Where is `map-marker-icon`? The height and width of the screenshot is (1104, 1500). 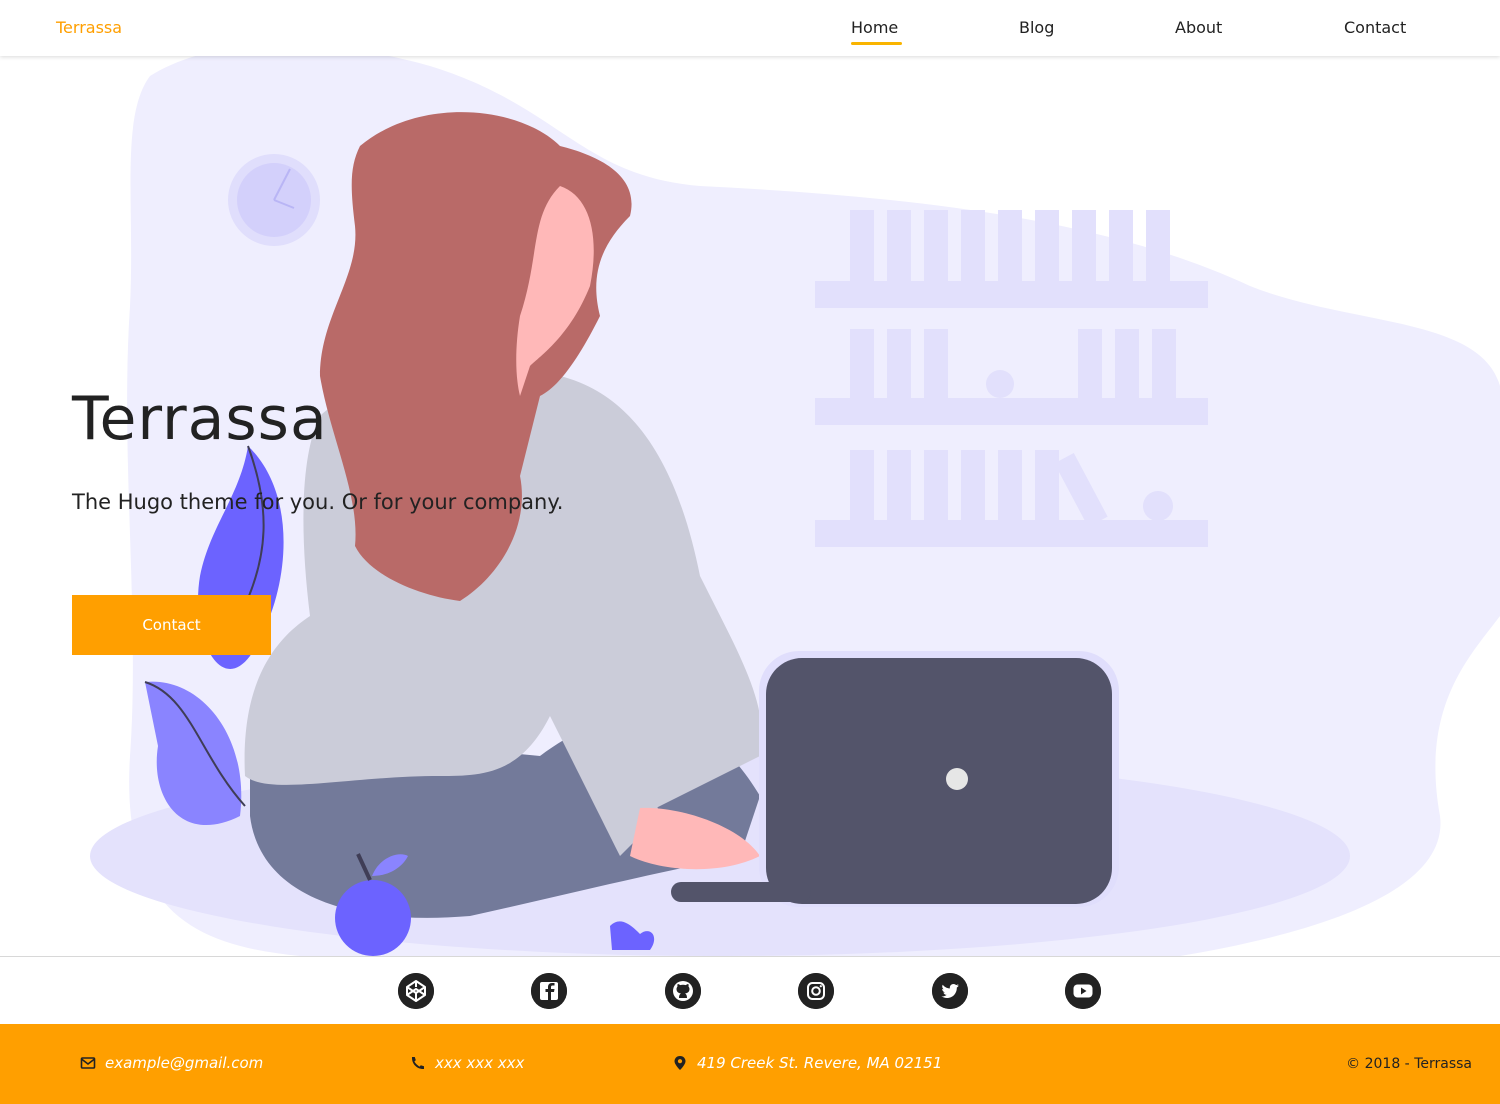
map-marker-icon is located at coordinates (680, 1063).